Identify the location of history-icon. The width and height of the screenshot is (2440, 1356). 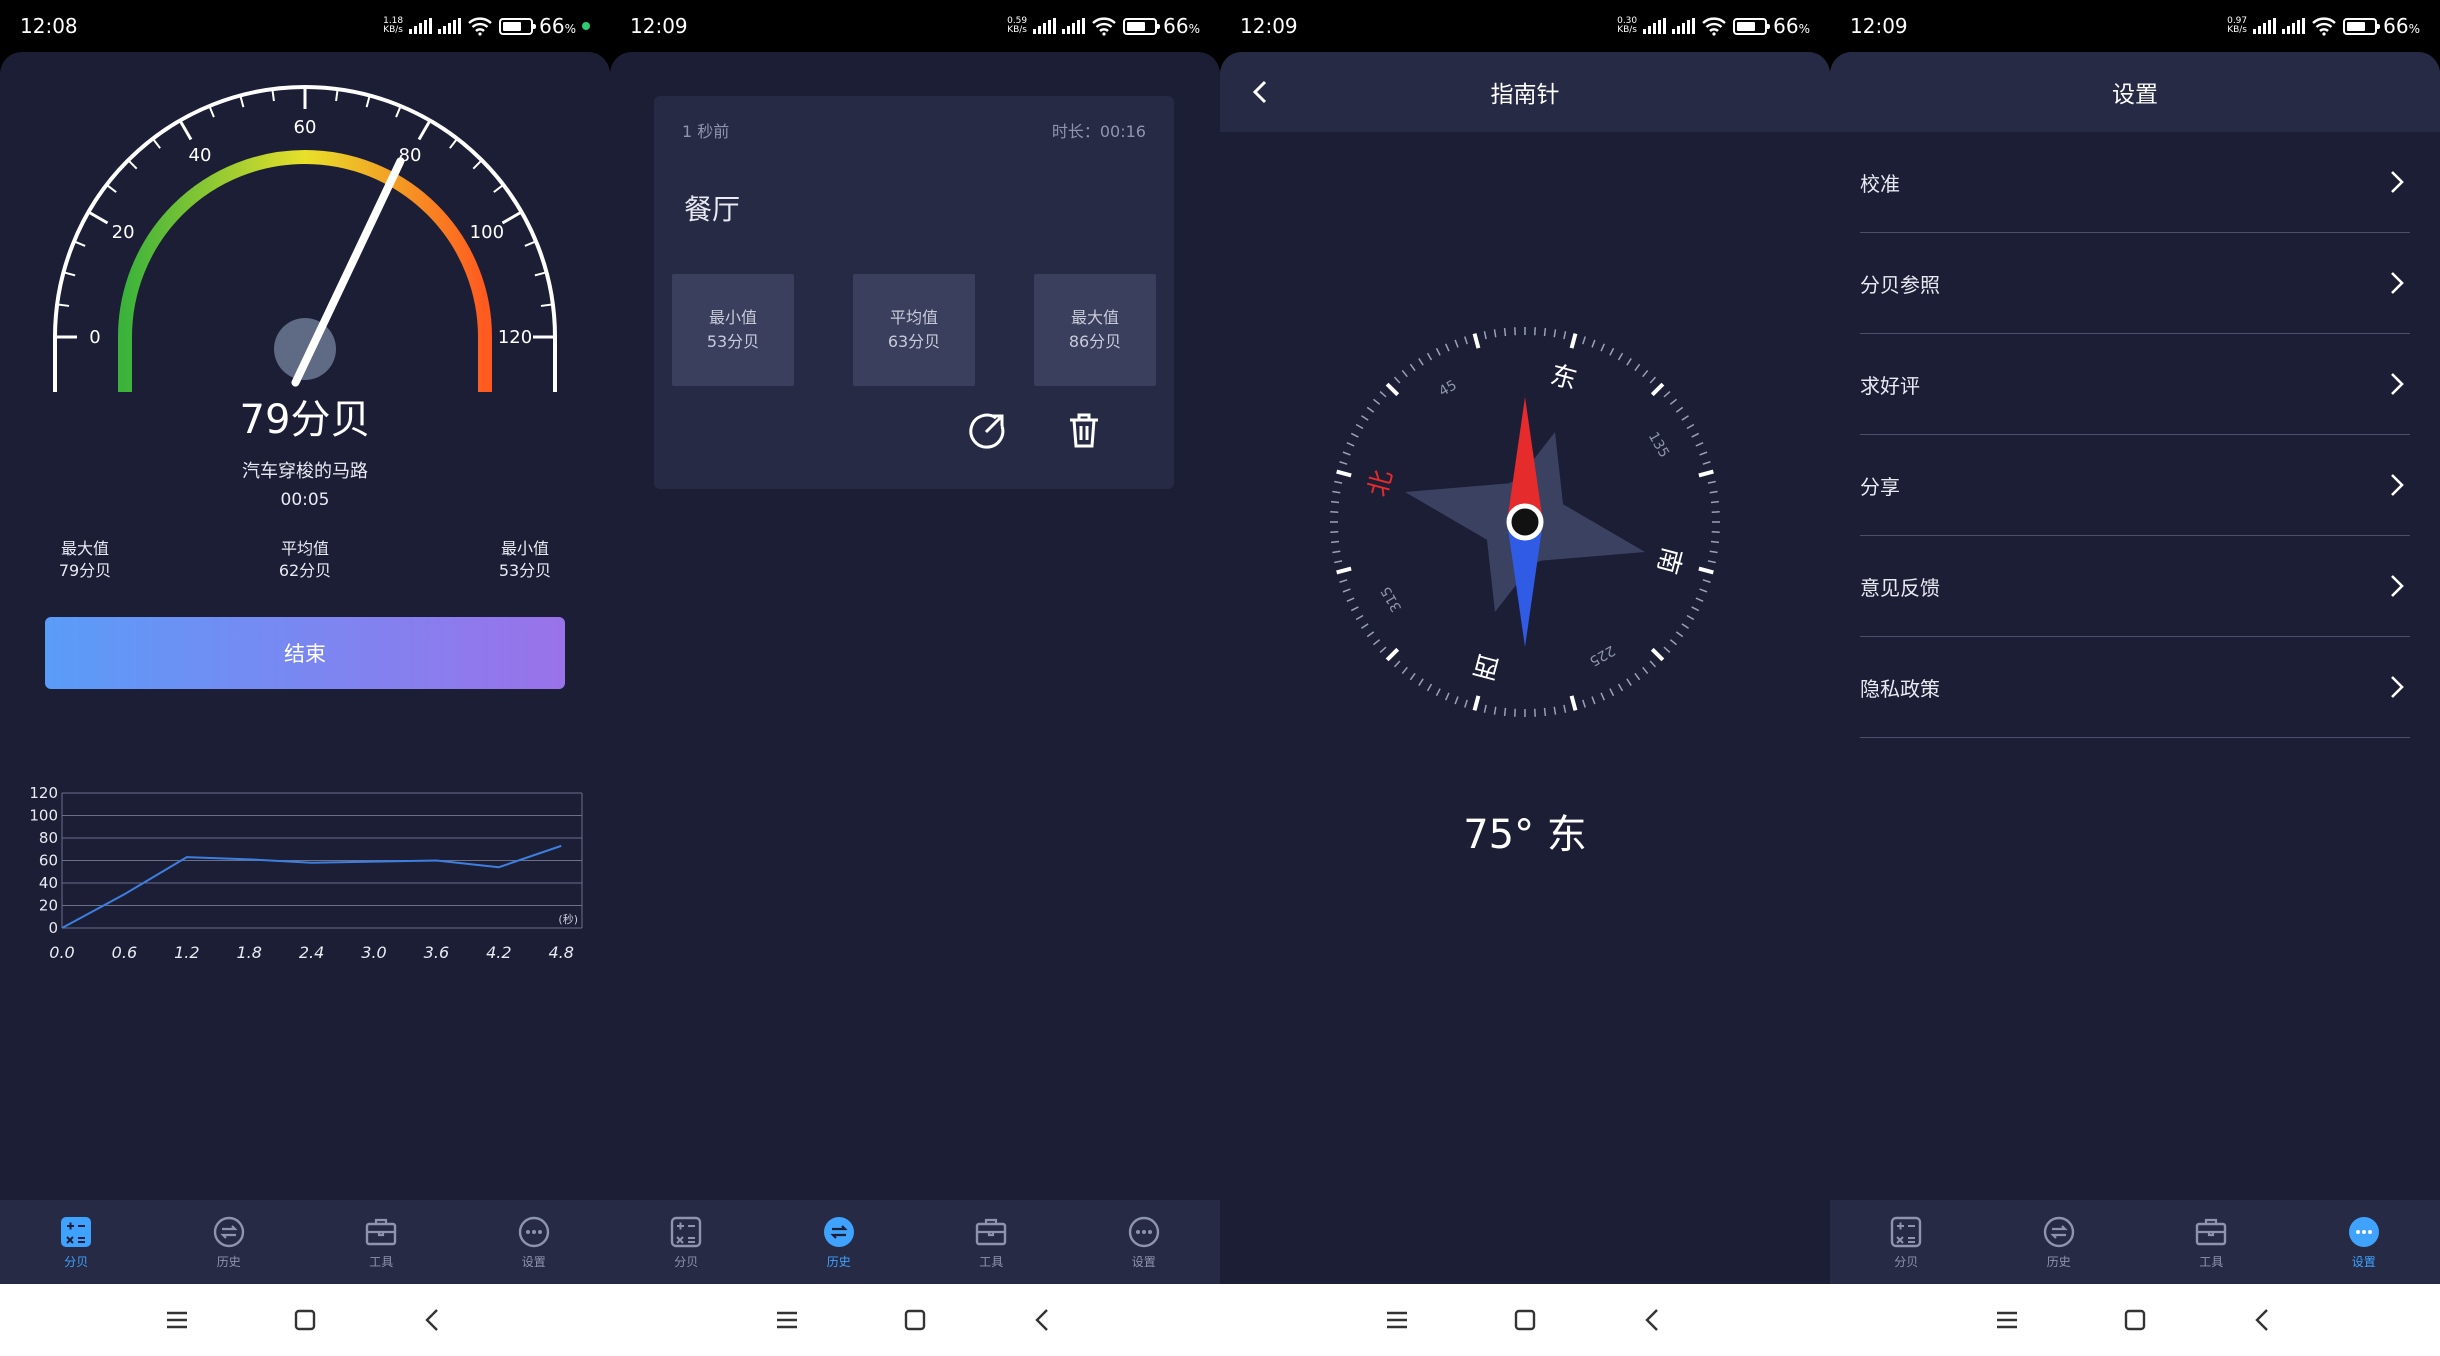
(838, 1231).